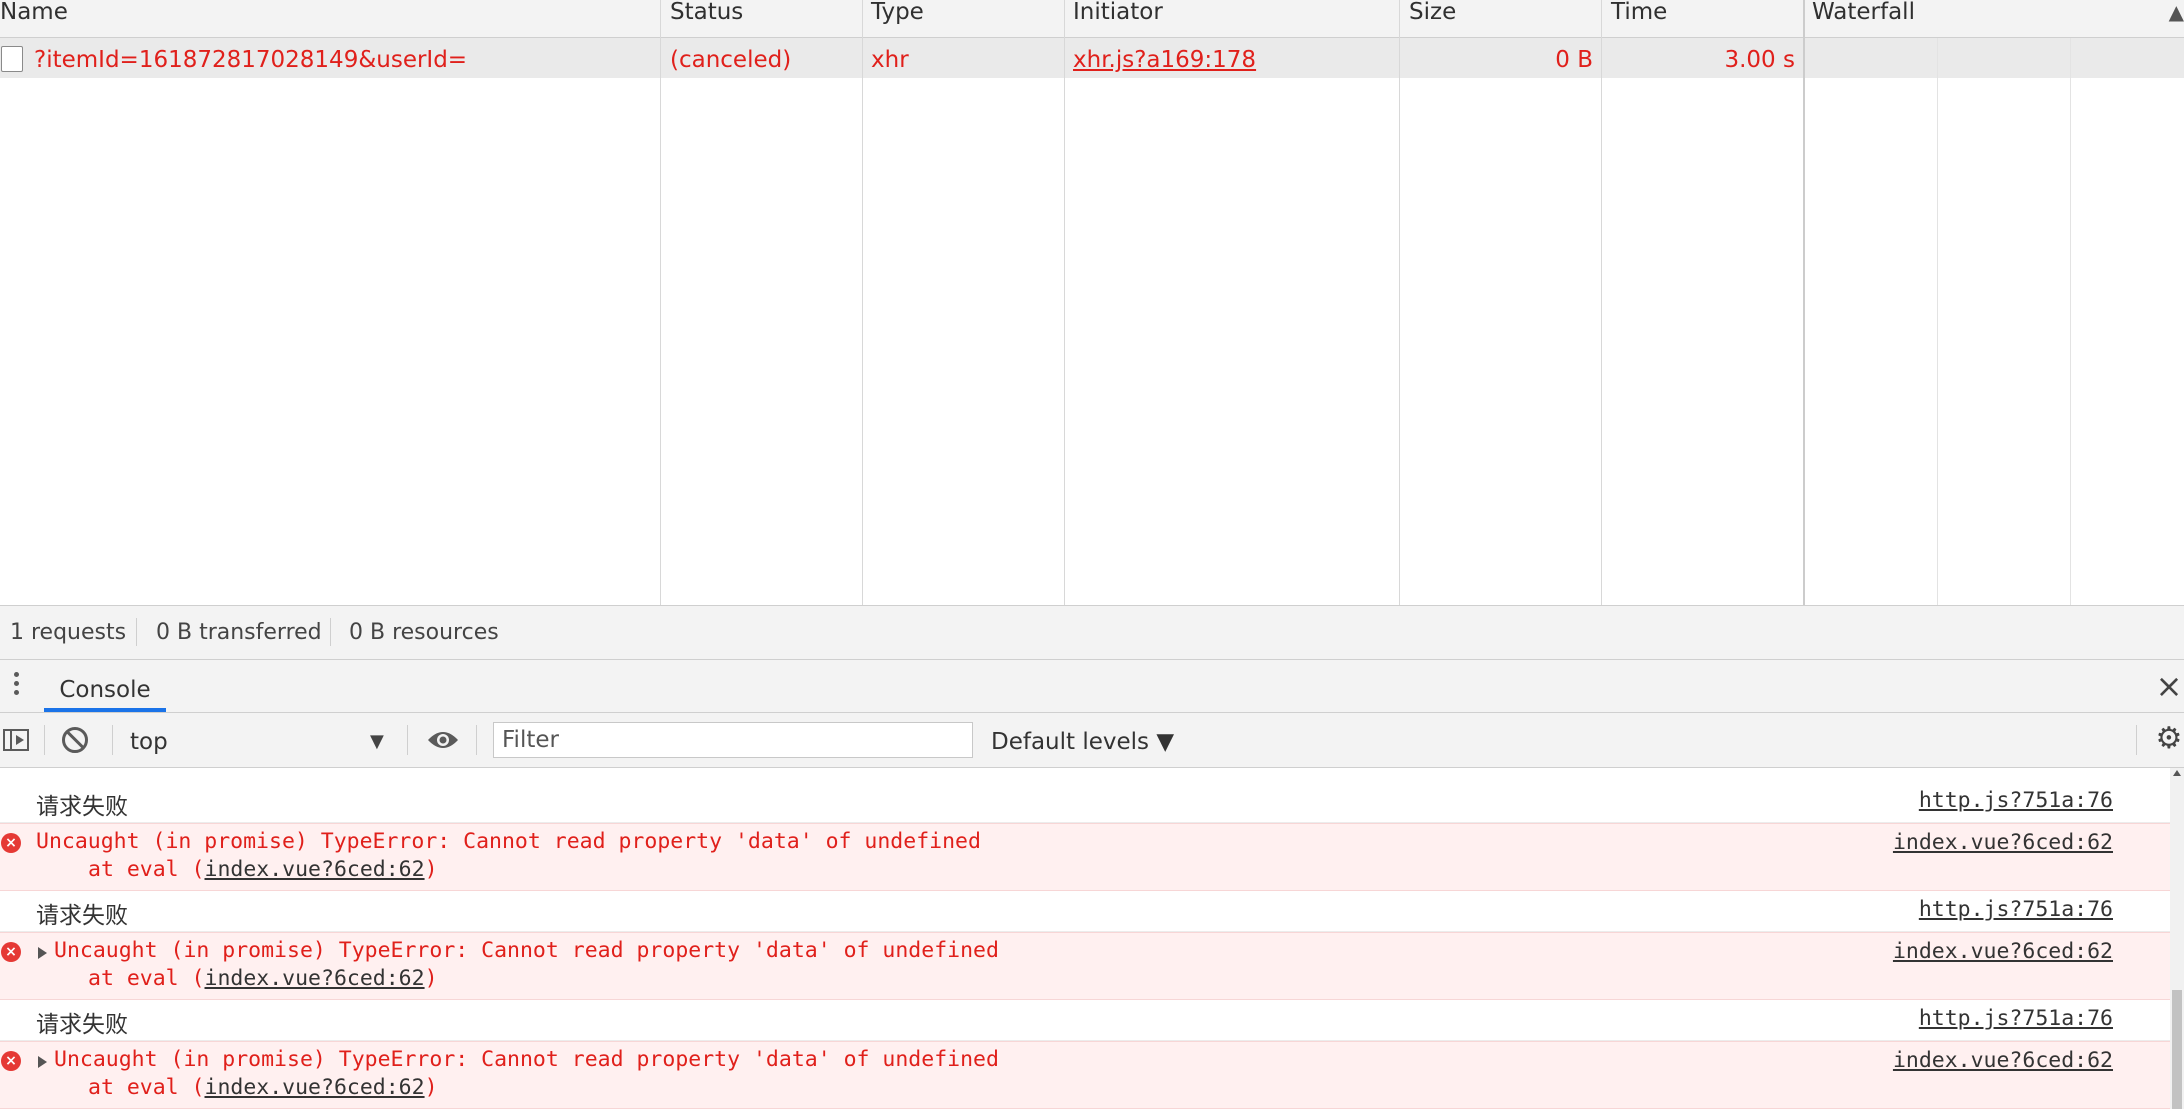 The width and height of the screenshot is (2184, 1109). What do you see at coordinates (34, 18) in the screenshot?
I see `column-header-name: Name` at bounding box center [34, 18].